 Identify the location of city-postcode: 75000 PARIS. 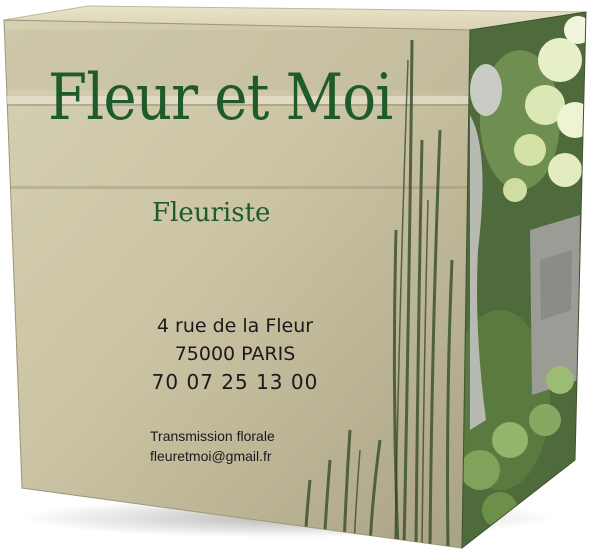
(235, 354).